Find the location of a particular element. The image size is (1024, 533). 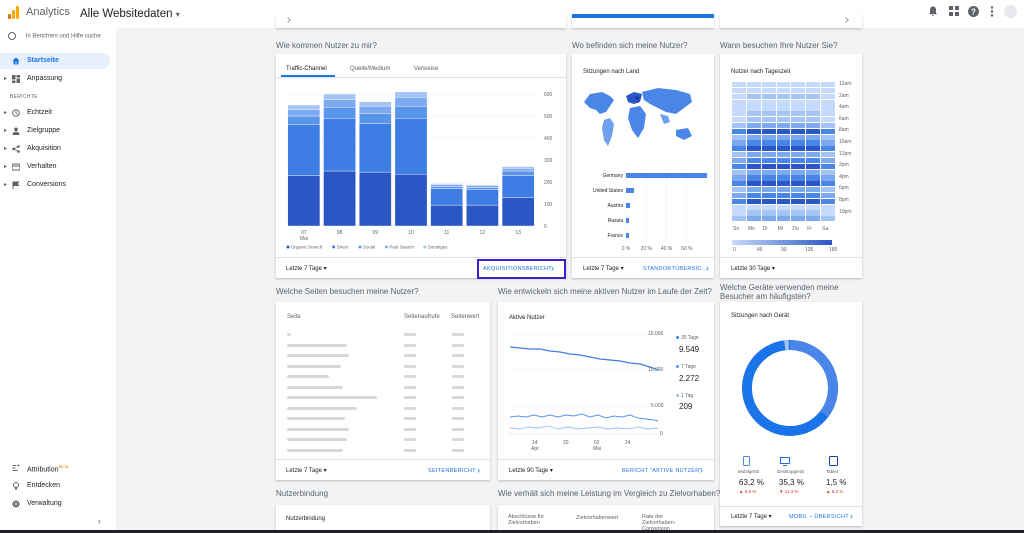

sidebar-item-anpassung: ▸ Anpassung is located at coordinates (58, 79).